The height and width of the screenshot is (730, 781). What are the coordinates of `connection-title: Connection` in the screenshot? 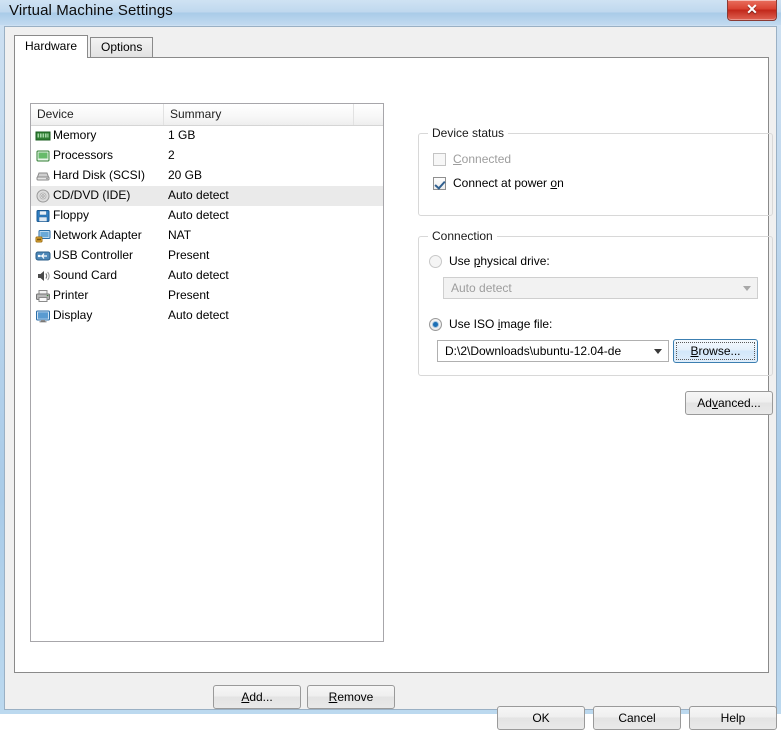 It's located at (462, 236).